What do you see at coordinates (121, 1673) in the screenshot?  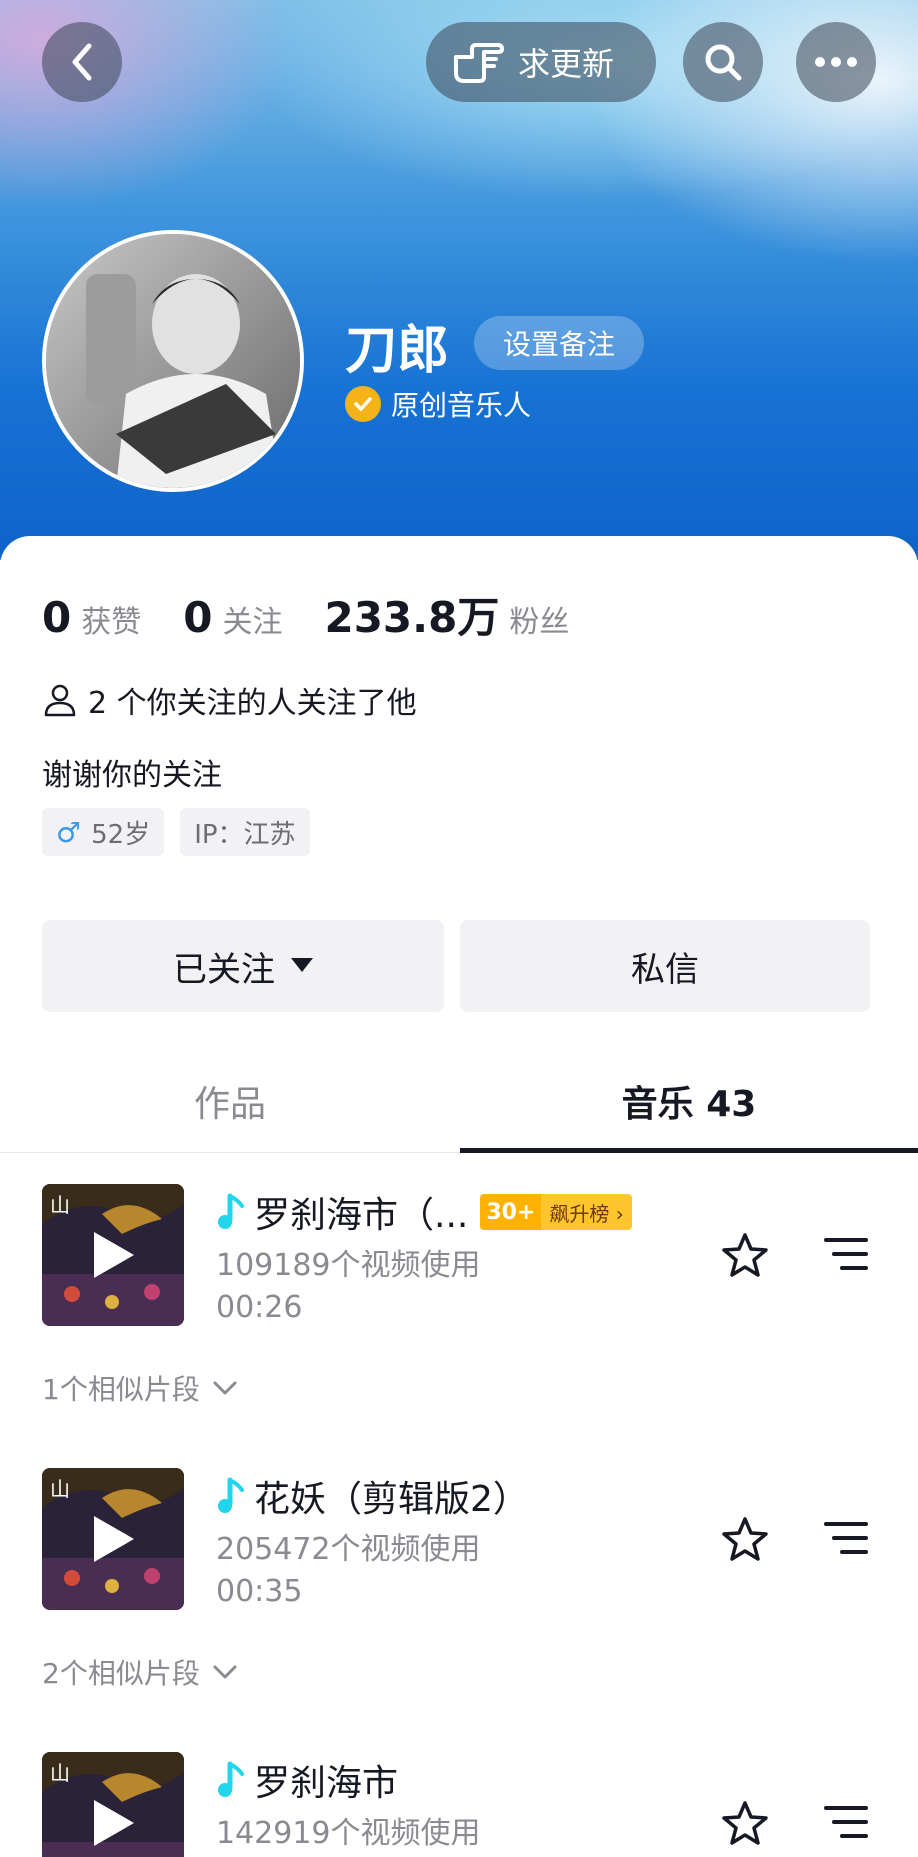 I see `similar-clips-label: 2个相似片段` at bounding box center [121, 1673].